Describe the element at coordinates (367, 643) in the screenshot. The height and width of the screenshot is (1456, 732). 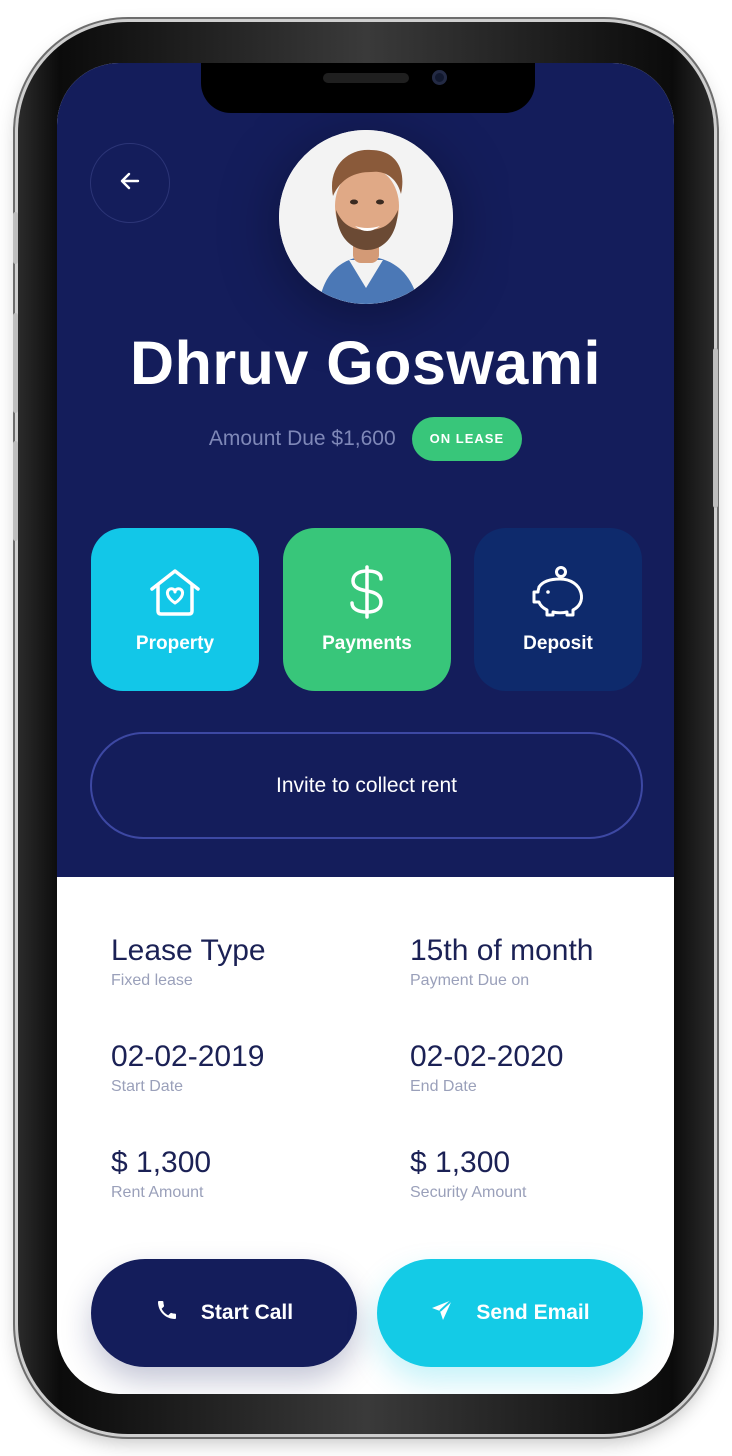
I see `payments-label: Payments` at that location.